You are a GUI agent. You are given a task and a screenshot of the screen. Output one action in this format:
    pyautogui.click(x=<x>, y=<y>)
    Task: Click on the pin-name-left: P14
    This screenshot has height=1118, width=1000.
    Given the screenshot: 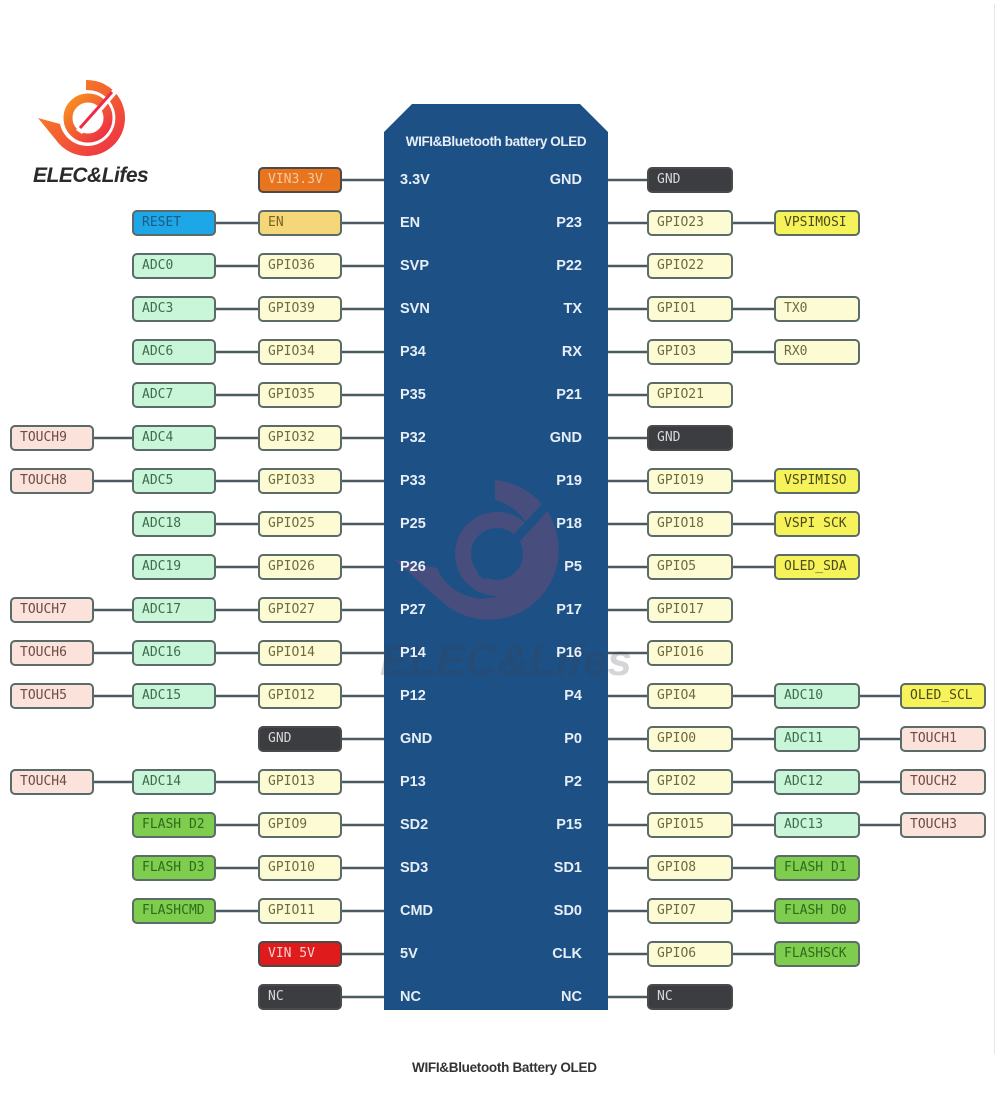 What is the action you would take?
    pyautogui.click(x=413, y=653)
    